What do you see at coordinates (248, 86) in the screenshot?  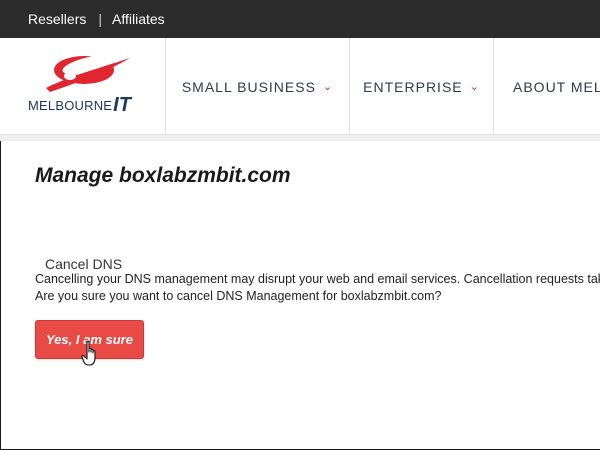 I see `nav-small-business-label: SMALL BUSINESS` at bounding box center [248, 86].